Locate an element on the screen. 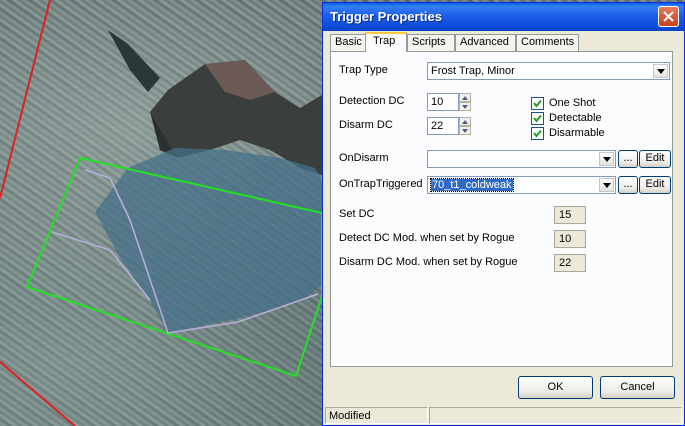 The image size is (685, 426). trap-type-dropdown-button is located at coordinates (660, 71).